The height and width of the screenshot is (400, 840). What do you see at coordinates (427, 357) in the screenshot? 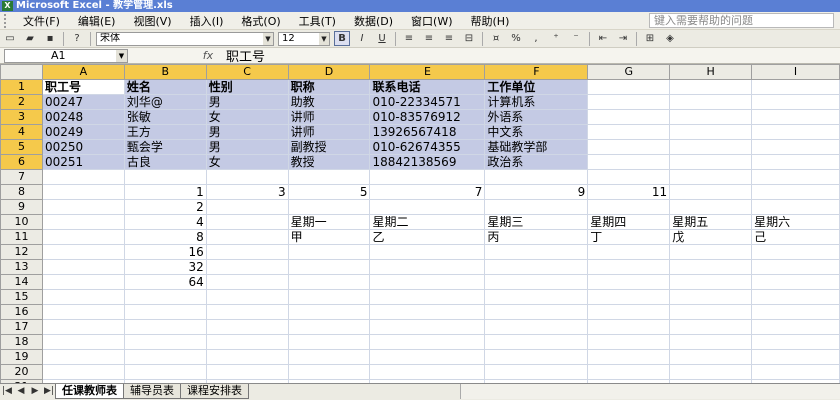
I see `cell-e19` at bounding box center [427, 357].